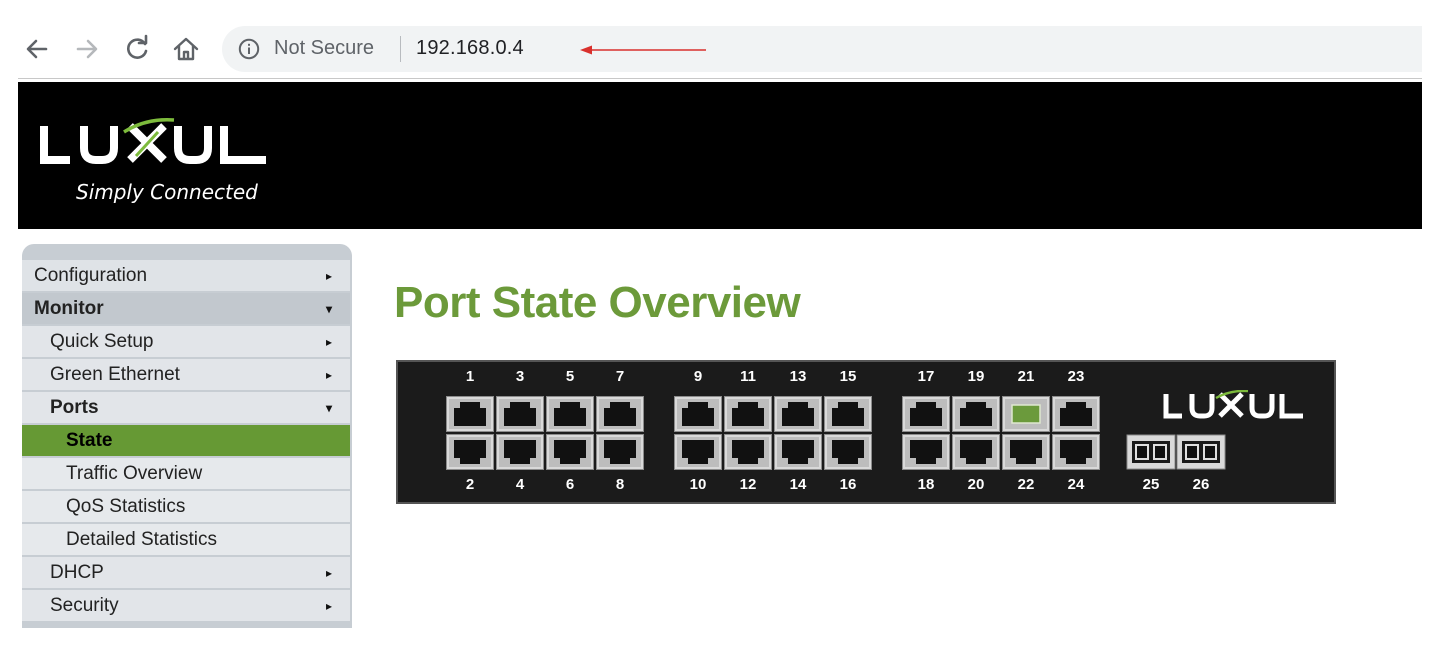 This screenshot has width=1431, height=662. Describe the element at coordinates (87, 49) in the screenshot. I see `forward-arrow-icon` at that location.